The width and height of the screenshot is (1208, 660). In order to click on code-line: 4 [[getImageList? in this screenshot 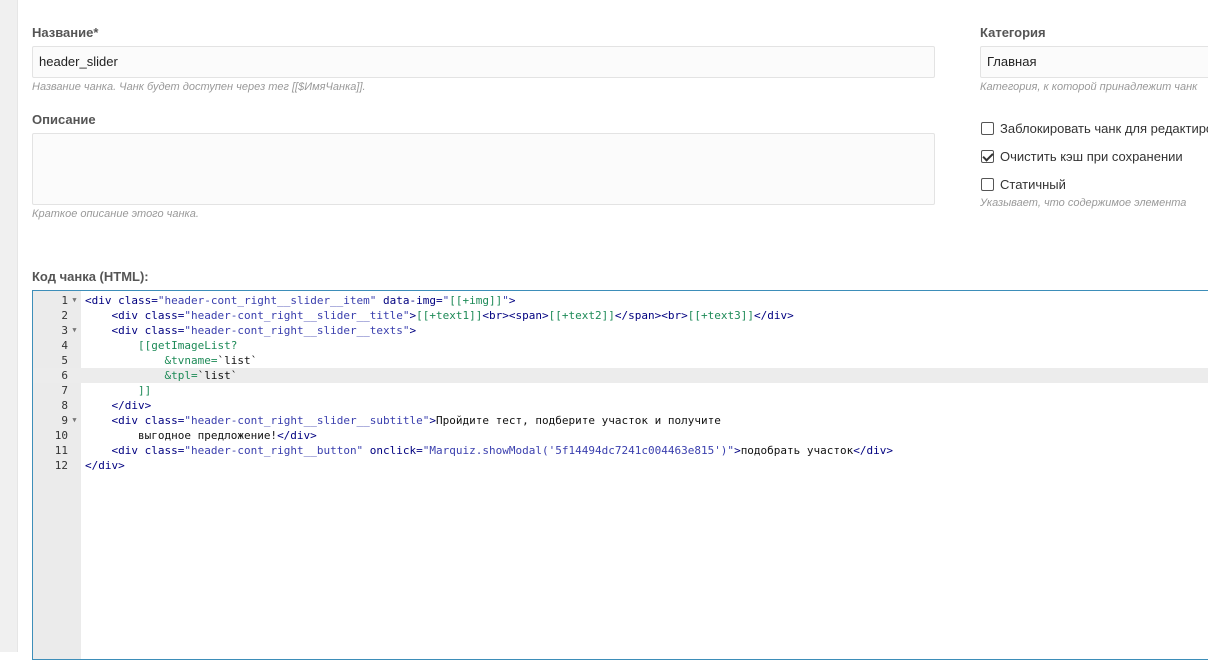, I will do `click(620, 345)`.